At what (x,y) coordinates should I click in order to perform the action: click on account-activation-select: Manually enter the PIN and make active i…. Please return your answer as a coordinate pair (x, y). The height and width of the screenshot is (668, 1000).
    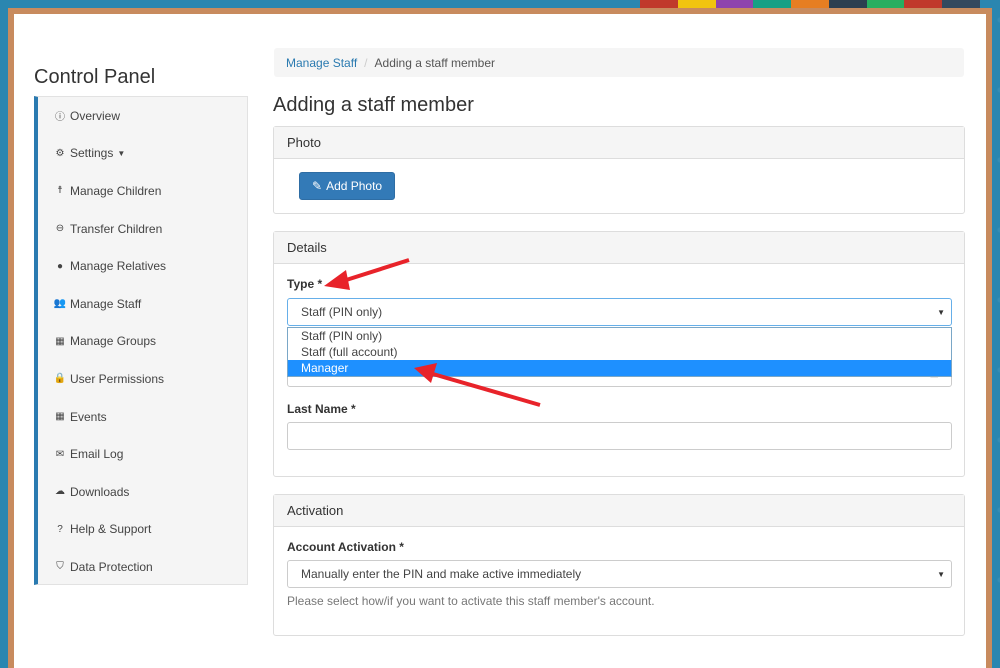
    Looking at the image, I should click on (619, 574).